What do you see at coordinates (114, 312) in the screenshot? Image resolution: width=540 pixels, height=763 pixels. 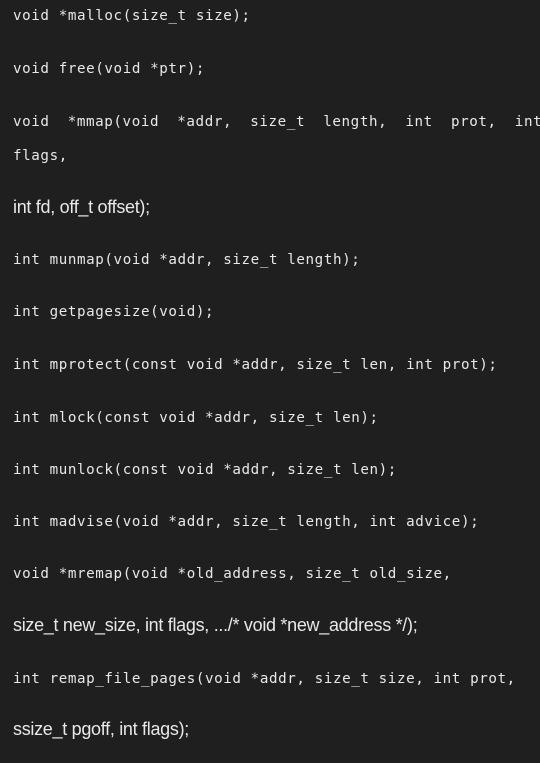 I see `code-line-getpagesize: int getpagesize(void);` at bounding box center [114, 312].